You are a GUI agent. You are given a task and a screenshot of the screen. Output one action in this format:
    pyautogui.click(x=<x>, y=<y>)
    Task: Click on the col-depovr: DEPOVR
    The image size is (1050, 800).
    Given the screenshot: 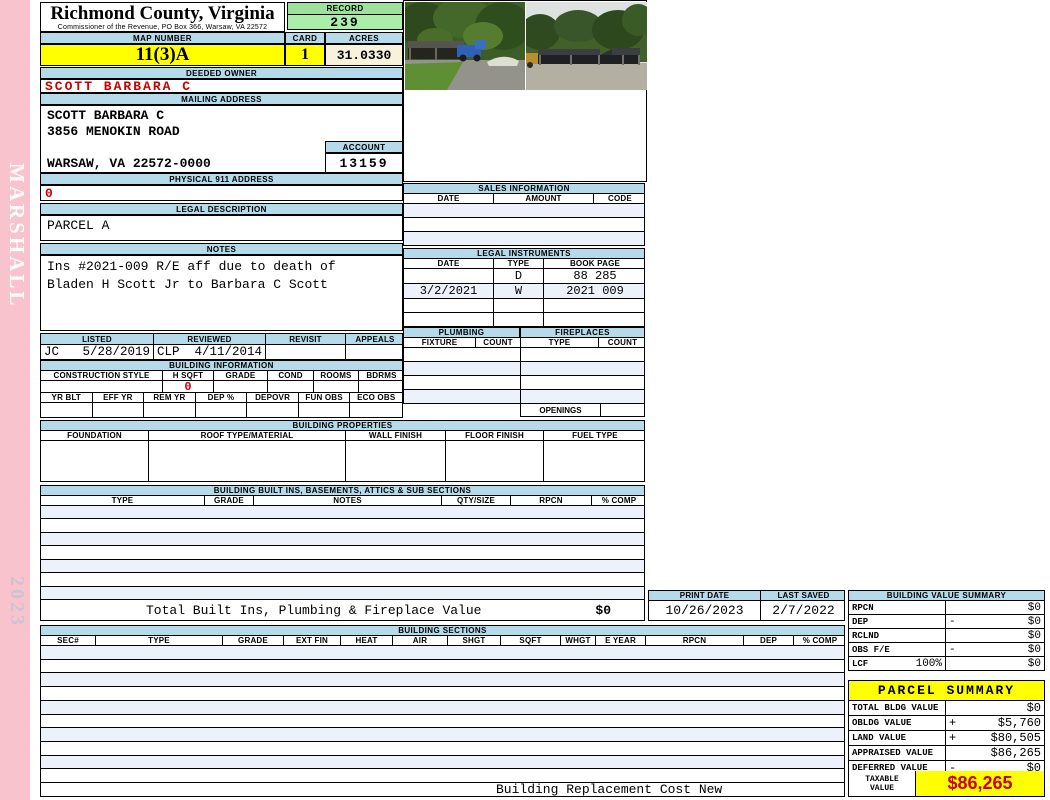 What is the action you would take?
    pyautogui.click(x=273, y=397)
    